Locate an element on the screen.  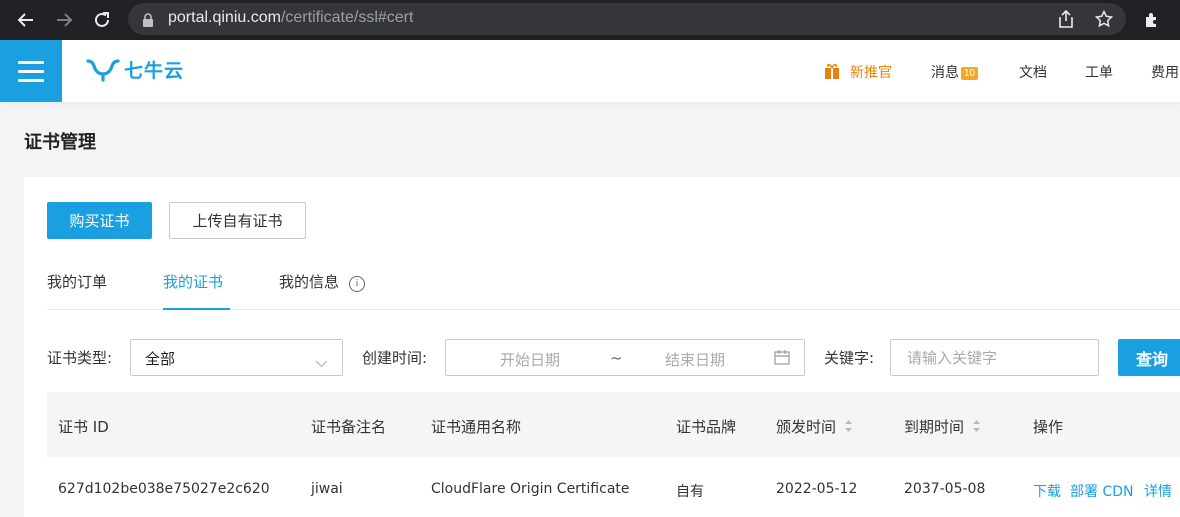
reload-icon is located at coordinates (102, 20).